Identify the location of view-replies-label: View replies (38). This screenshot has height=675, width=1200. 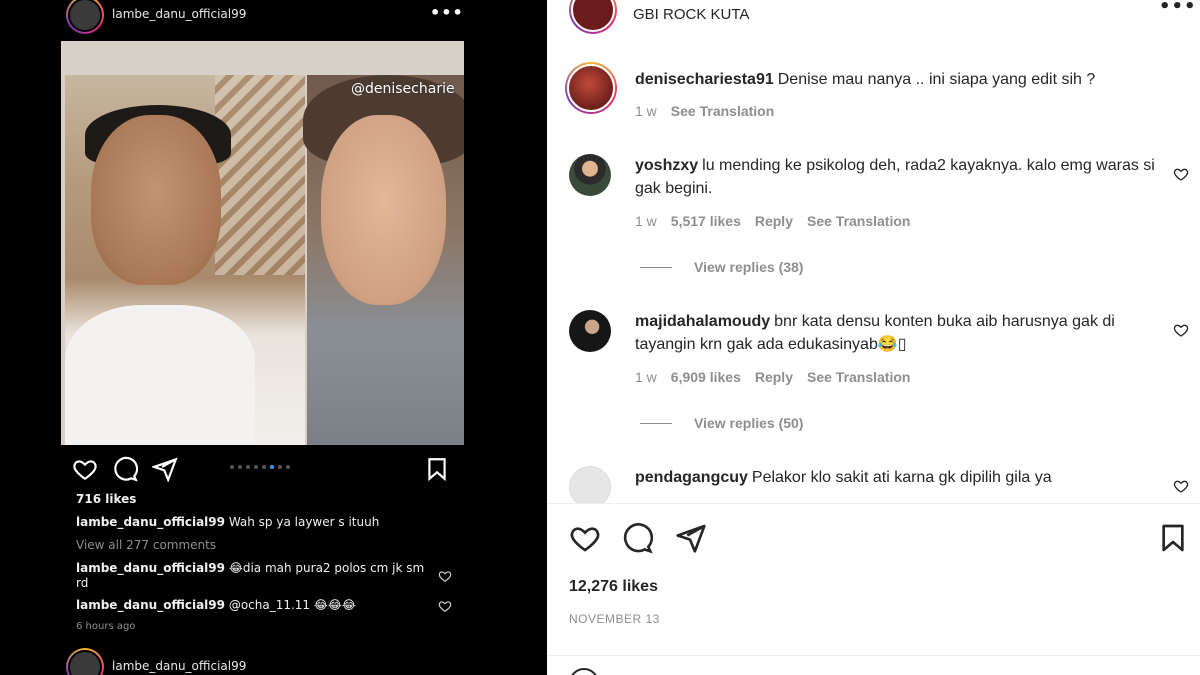
(749, 267).